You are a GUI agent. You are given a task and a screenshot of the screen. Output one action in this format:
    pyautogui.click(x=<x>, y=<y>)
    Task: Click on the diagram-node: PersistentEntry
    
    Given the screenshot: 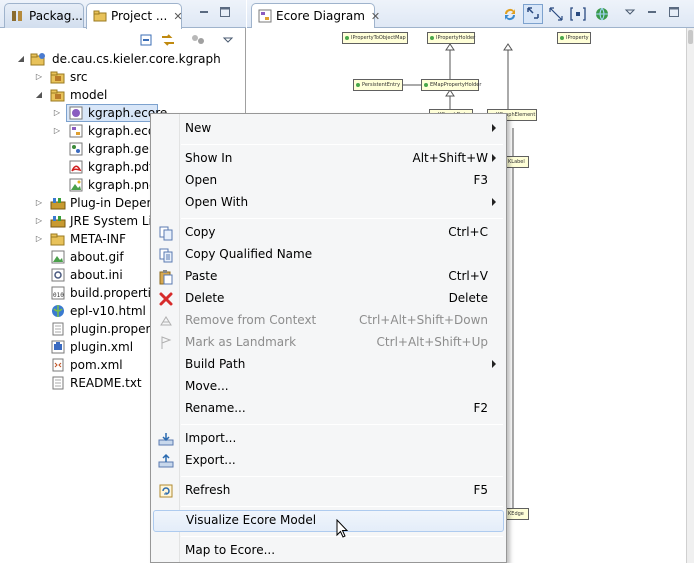 What is the action you would take?
    pyautogui.click(x=378, y=85)
    